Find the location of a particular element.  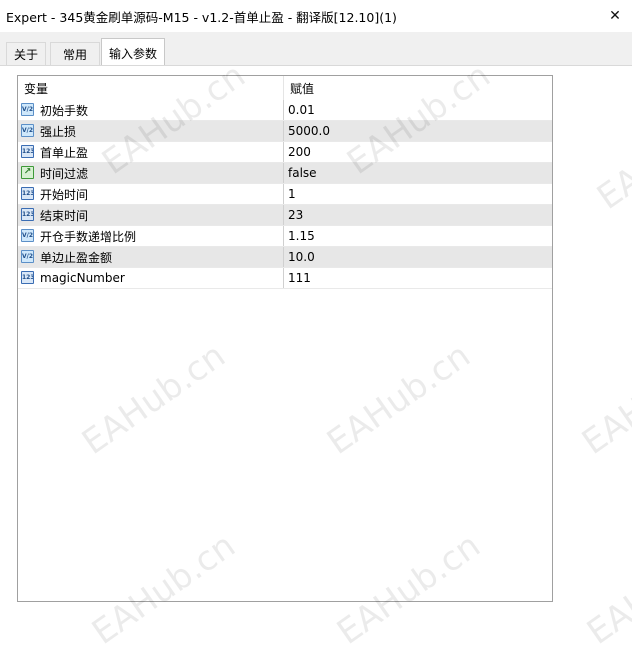

value-cell: 111 is located at coordinates (418, 278).